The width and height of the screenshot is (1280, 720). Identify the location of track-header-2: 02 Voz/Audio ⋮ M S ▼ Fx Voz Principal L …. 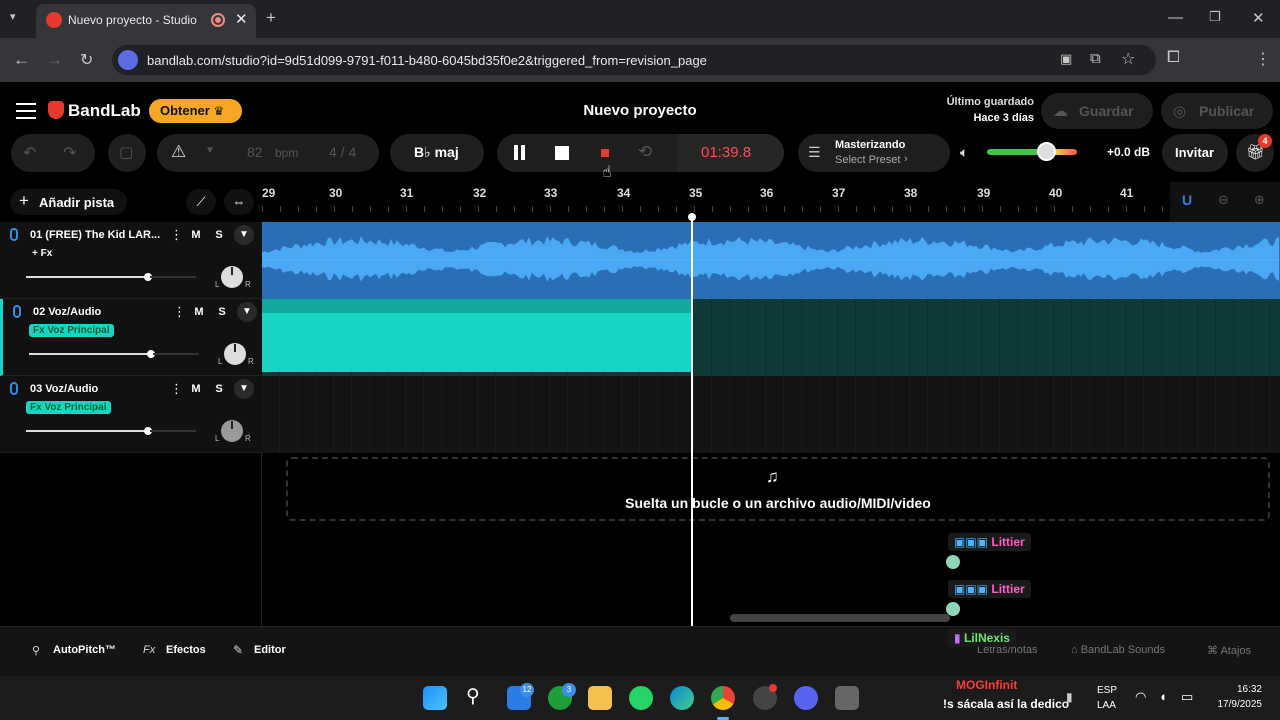
(131, 337).